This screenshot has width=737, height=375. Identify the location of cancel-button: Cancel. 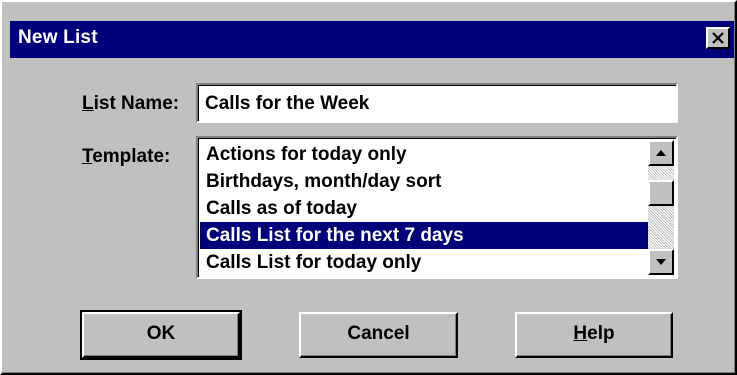
(378, 335).